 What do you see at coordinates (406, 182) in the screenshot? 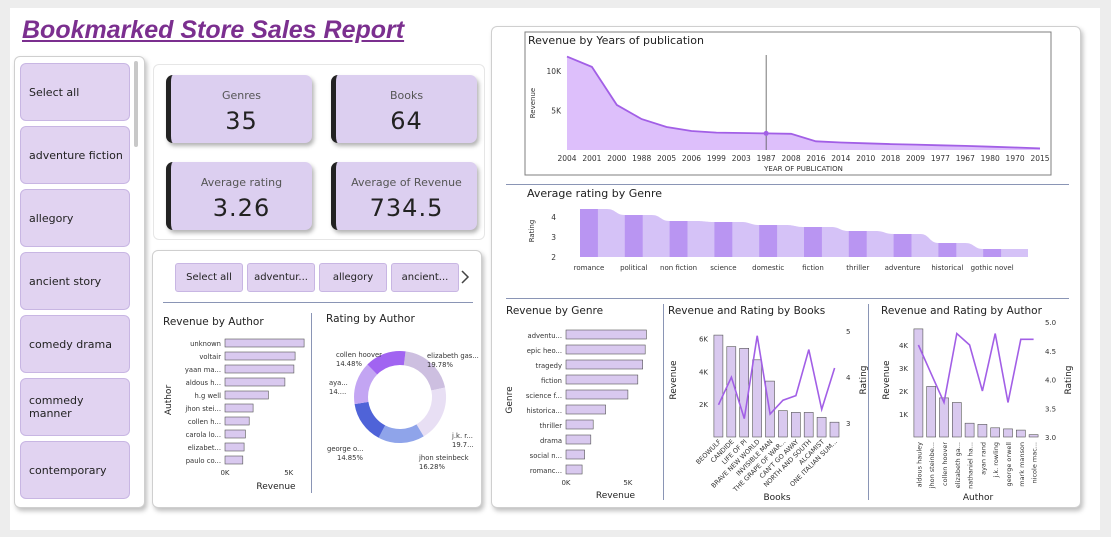
I see `kpi-label: Average of Revenue` at bounding box center [406, 182].